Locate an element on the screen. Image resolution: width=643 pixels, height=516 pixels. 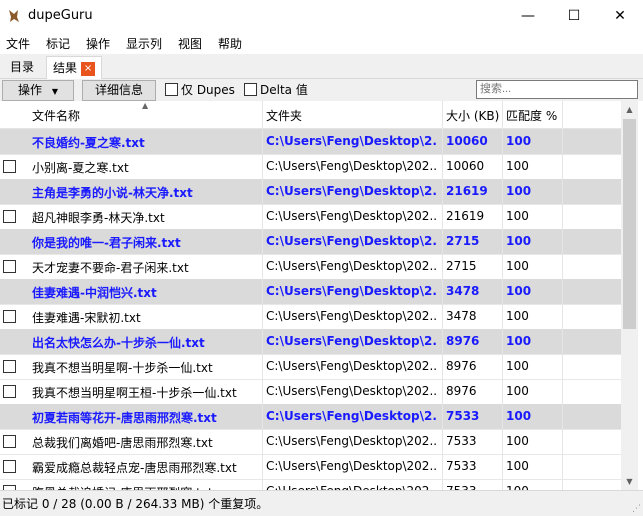
delta-label: Delta 值 is located at coordinates (284, 90).